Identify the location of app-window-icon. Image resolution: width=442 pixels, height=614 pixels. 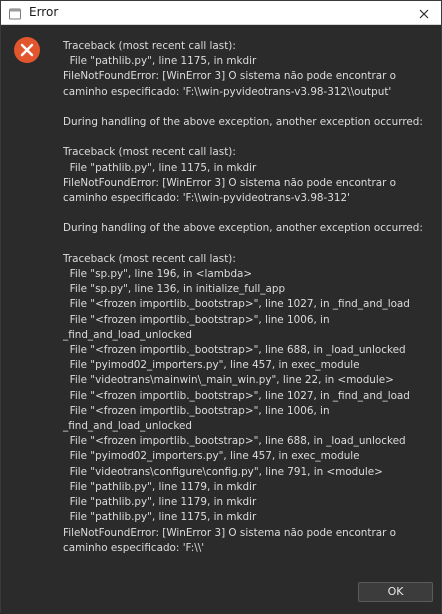
(15, 13).